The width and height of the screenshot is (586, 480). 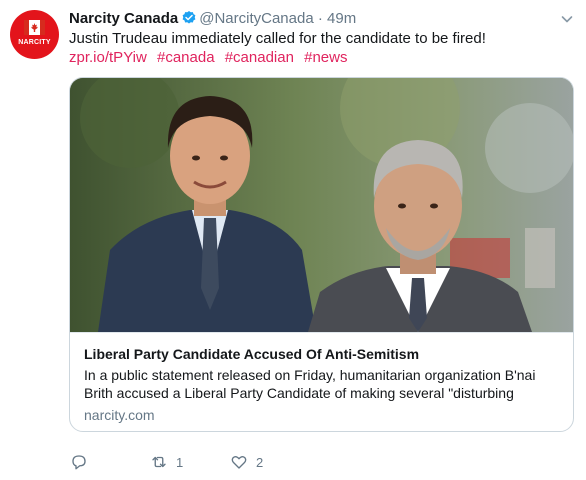 I want to click on retweet-count: 1, so click(x=180, y=462).